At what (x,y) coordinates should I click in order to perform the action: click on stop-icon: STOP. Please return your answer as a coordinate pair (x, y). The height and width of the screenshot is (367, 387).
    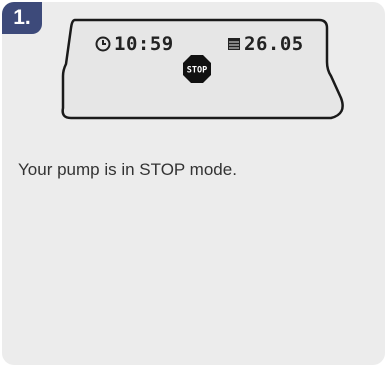
    Looking at the image, I should click on (197, 69).